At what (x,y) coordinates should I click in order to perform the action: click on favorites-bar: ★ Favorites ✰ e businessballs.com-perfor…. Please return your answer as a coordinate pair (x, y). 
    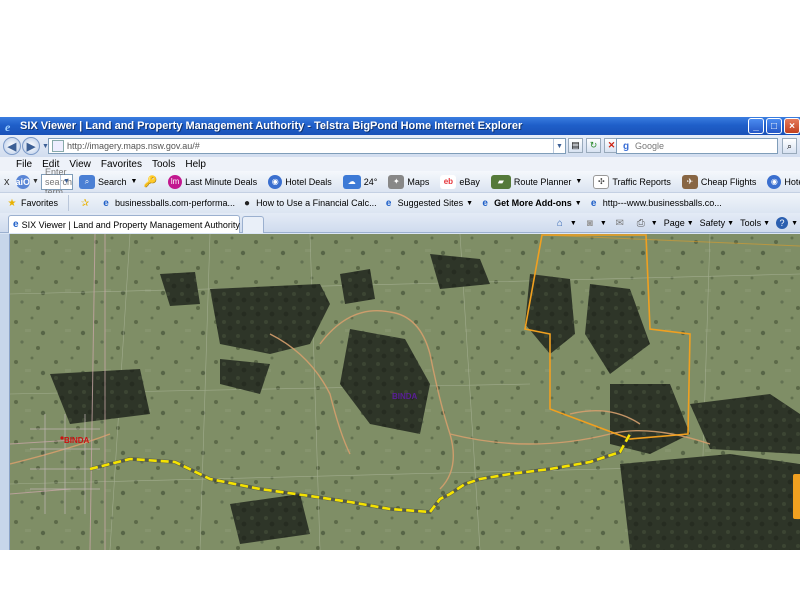
    Looking at the image, I should click on (400, 203).